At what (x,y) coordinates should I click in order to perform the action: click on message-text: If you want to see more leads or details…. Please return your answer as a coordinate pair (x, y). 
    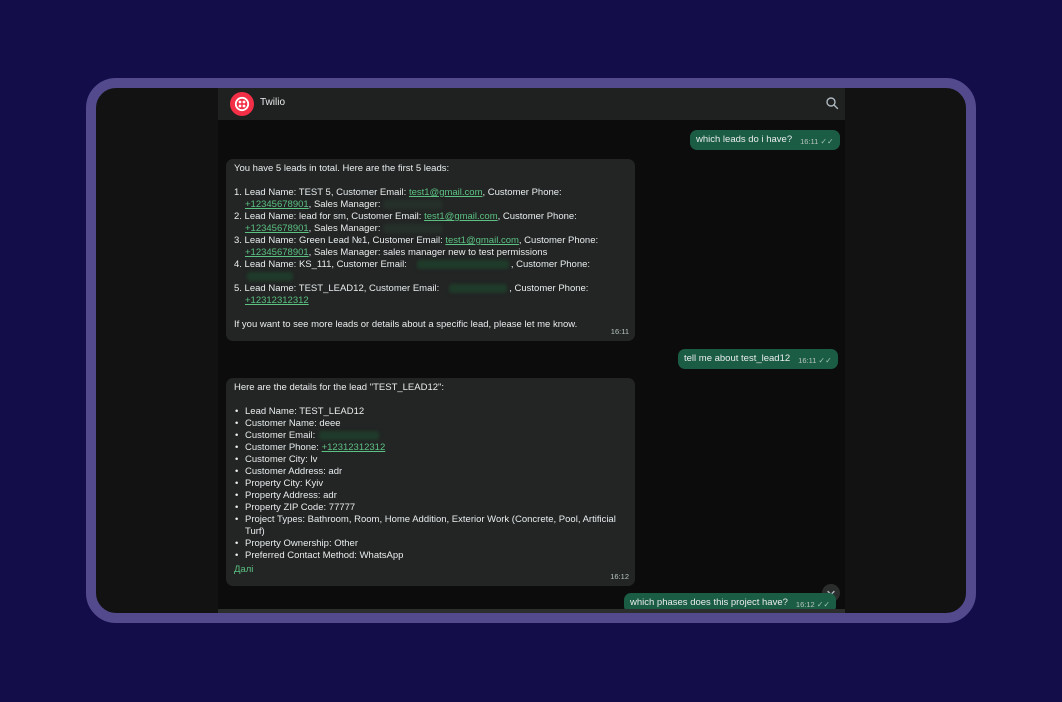
    Looking at the image, I should click on (406, 324).